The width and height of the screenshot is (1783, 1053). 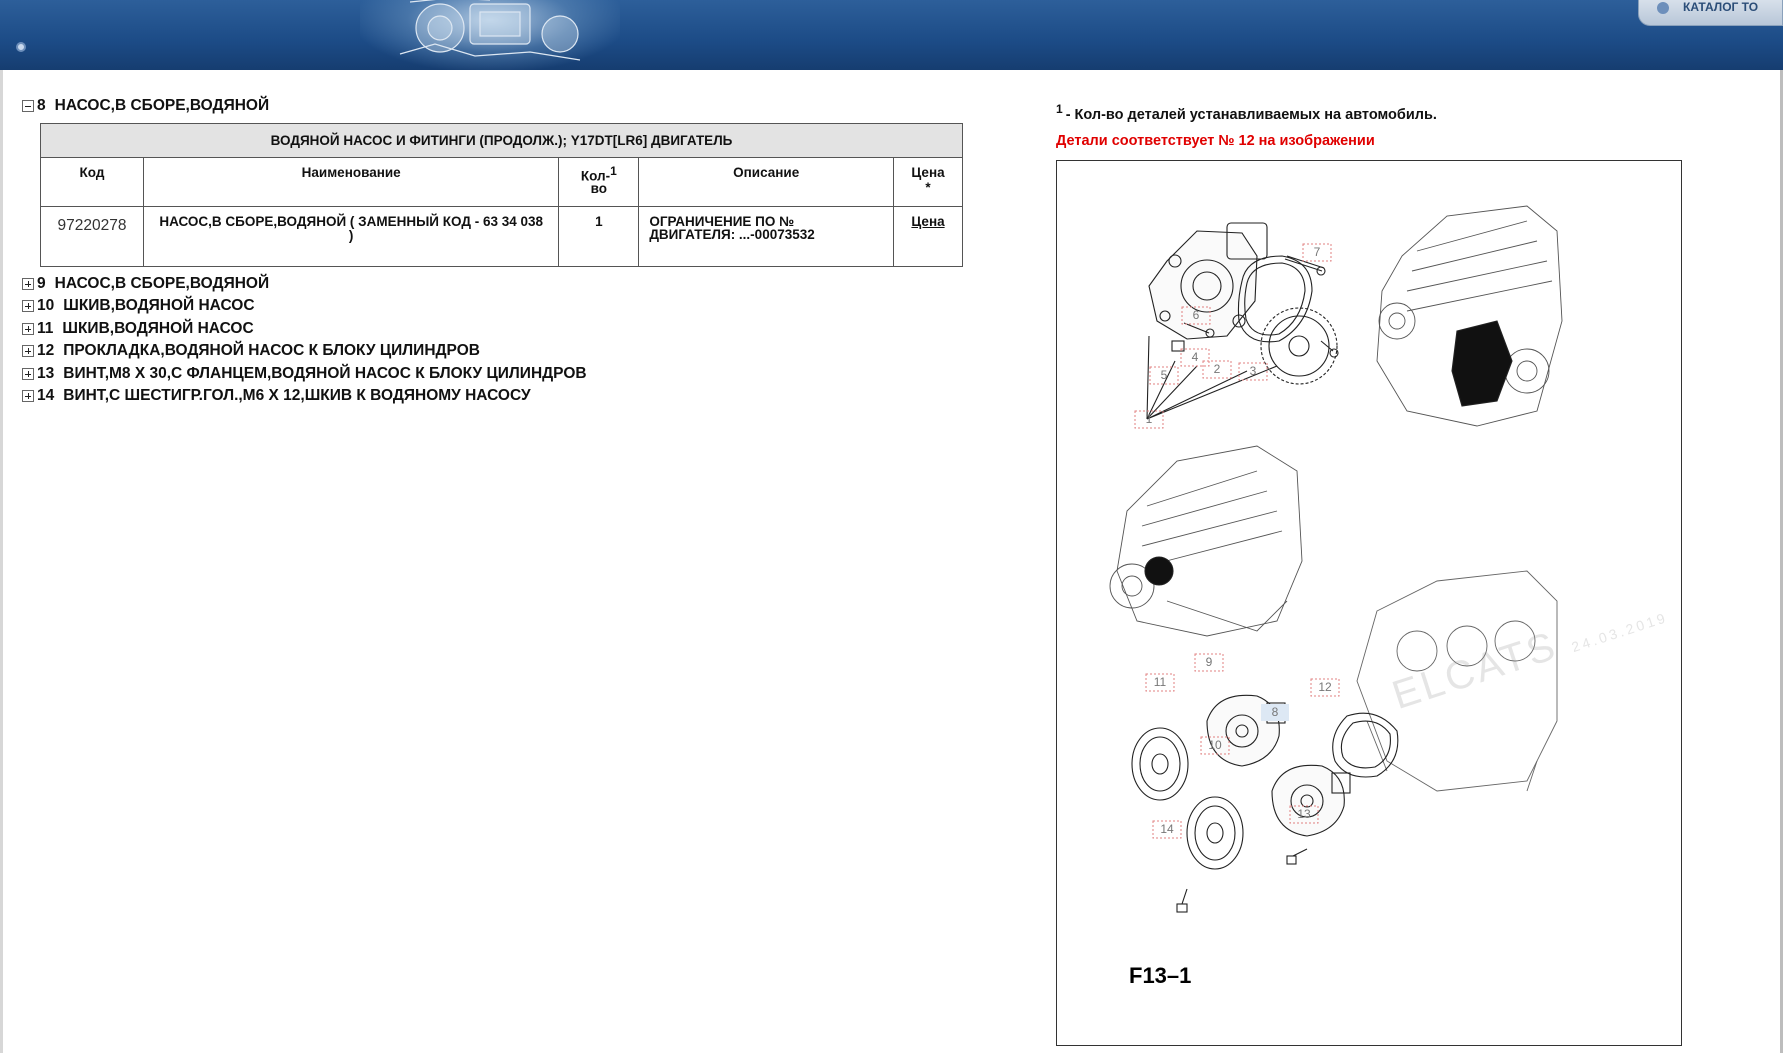 I want to click on callout-7: 7, so click(x=1317, y=252).